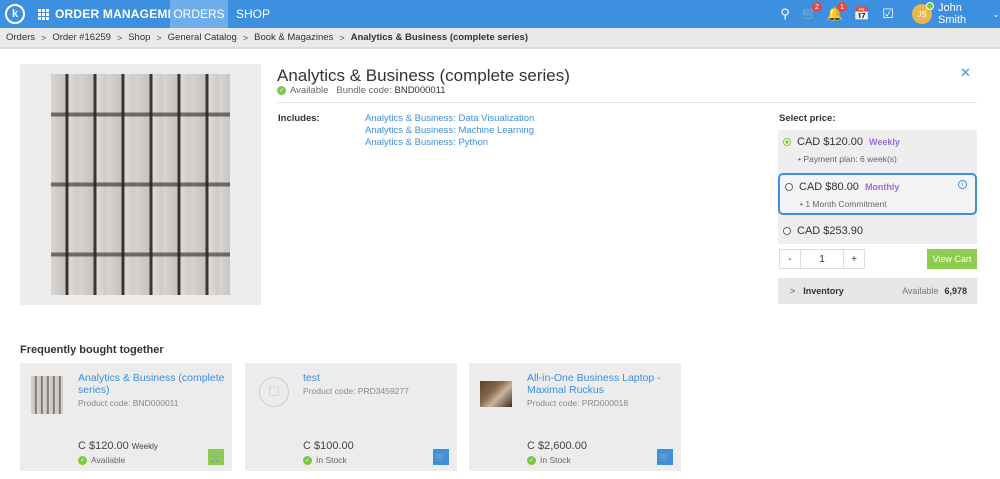 This screenshot has width=1000, height=479. Describe the element at coordinates (952, 259) in the screenshot. I see `view-cart-button: View Cart` at that location.